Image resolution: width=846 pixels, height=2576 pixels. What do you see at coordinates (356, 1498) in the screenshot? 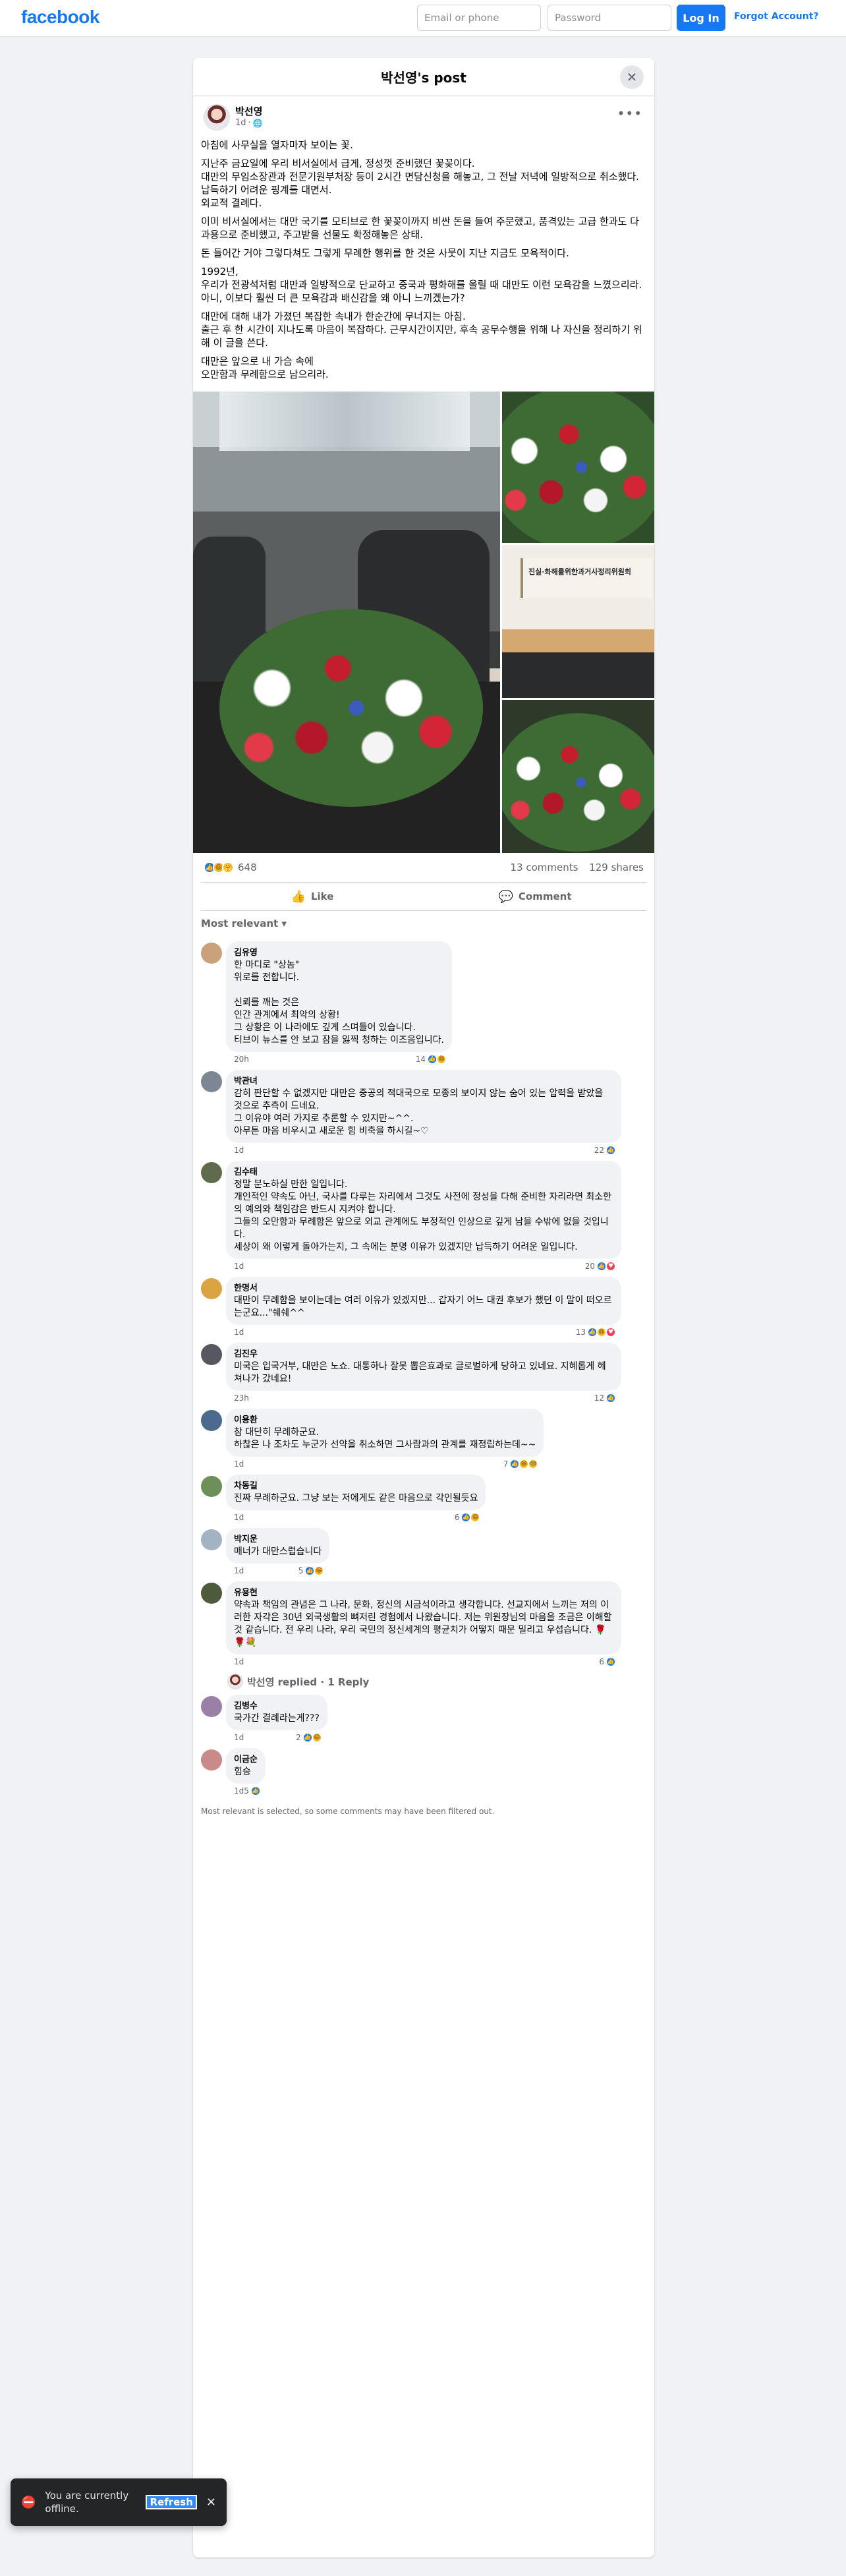
I see `comment-text: 진짜 무례하군요. 그냥 보는 저에게도 같은 마음으로 각인될듯요` at bounding box center [356, 1498].